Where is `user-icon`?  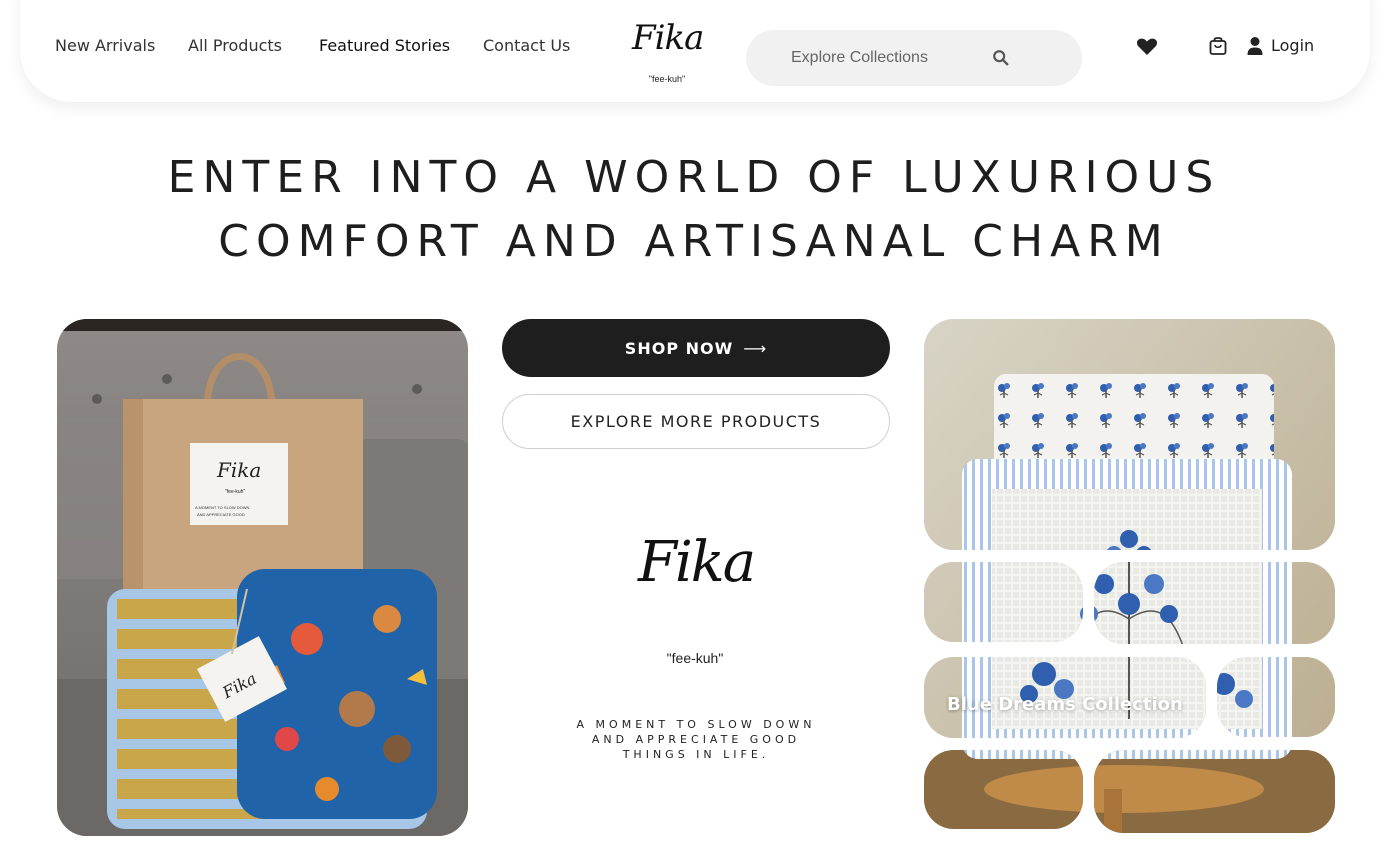
user-icon is located at coordinates (1255, 46).